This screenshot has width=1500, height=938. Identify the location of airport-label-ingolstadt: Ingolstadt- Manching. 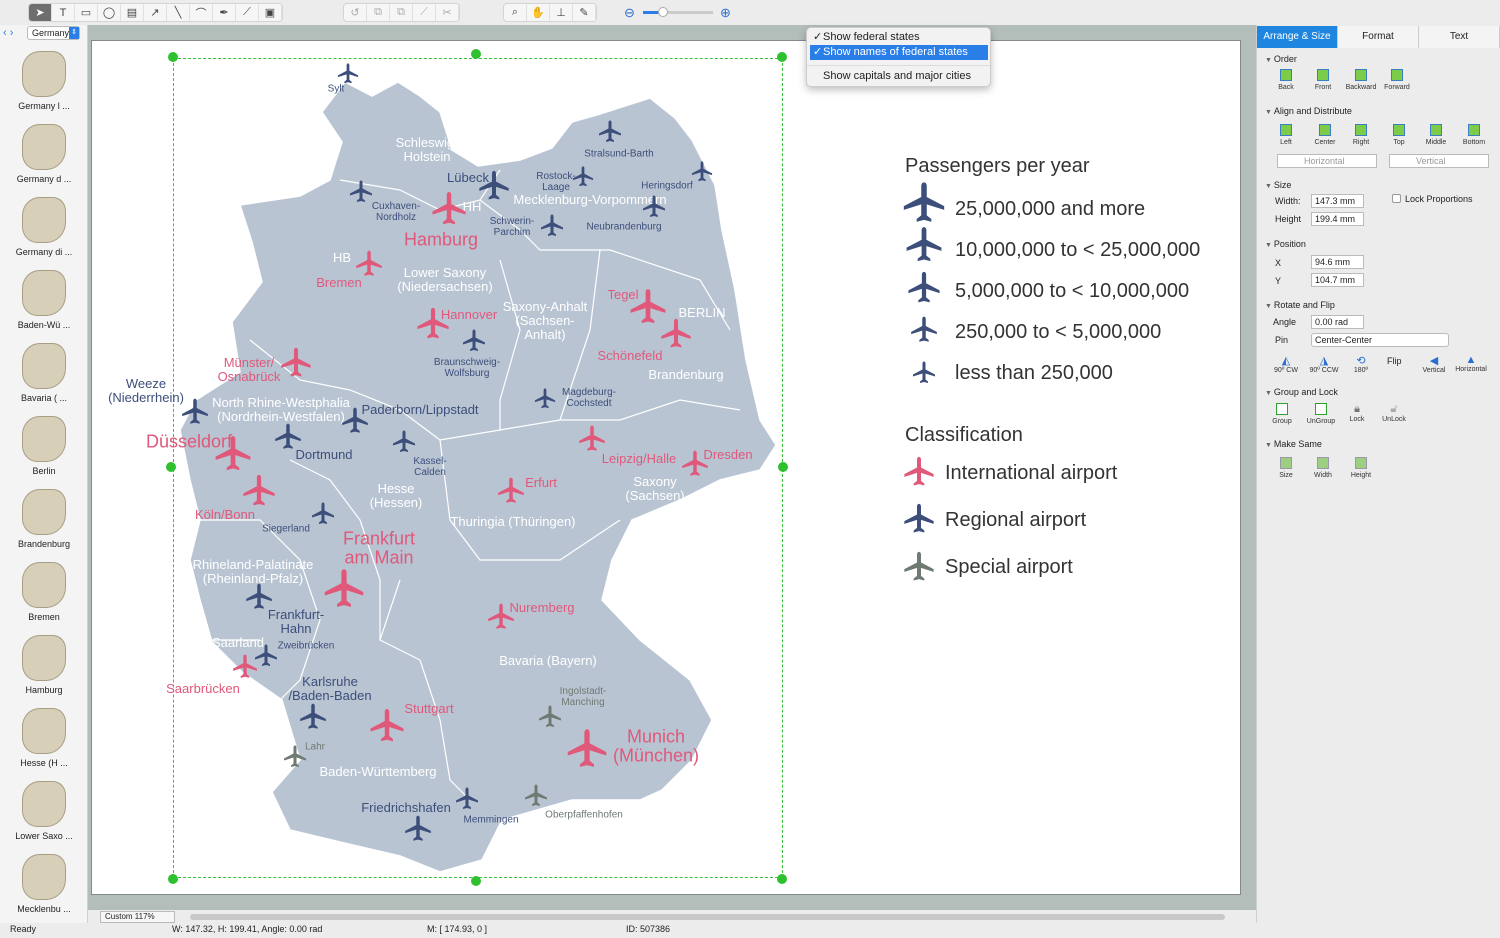
(583, 697).